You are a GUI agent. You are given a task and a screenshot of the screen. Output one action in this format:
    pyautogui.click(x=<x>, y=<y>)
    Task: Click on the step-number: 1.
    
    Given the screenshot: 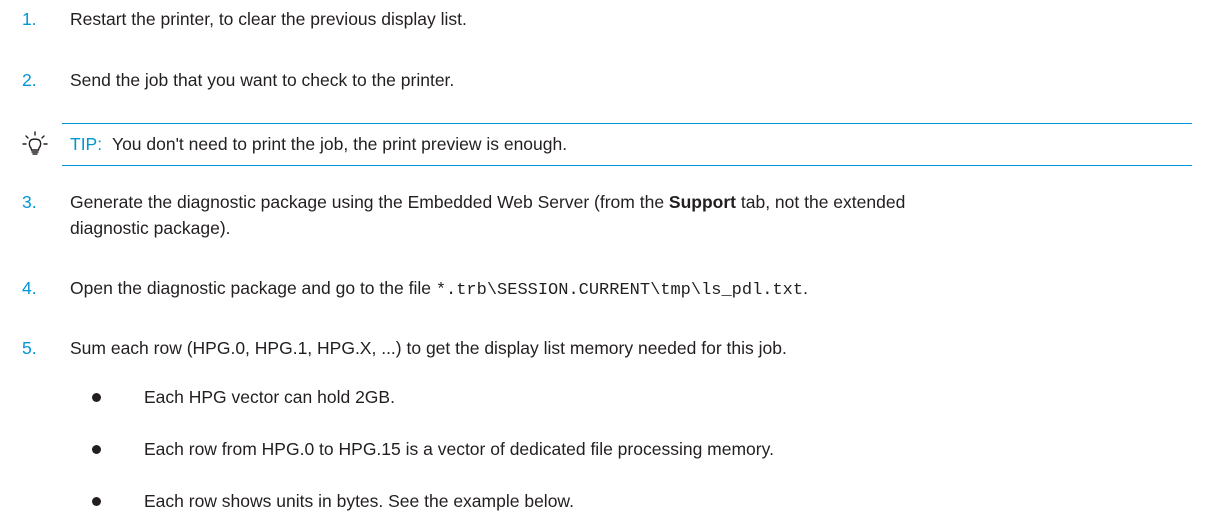 What is the action you would take?
    pyautogui.click(x=29, y=19)
    